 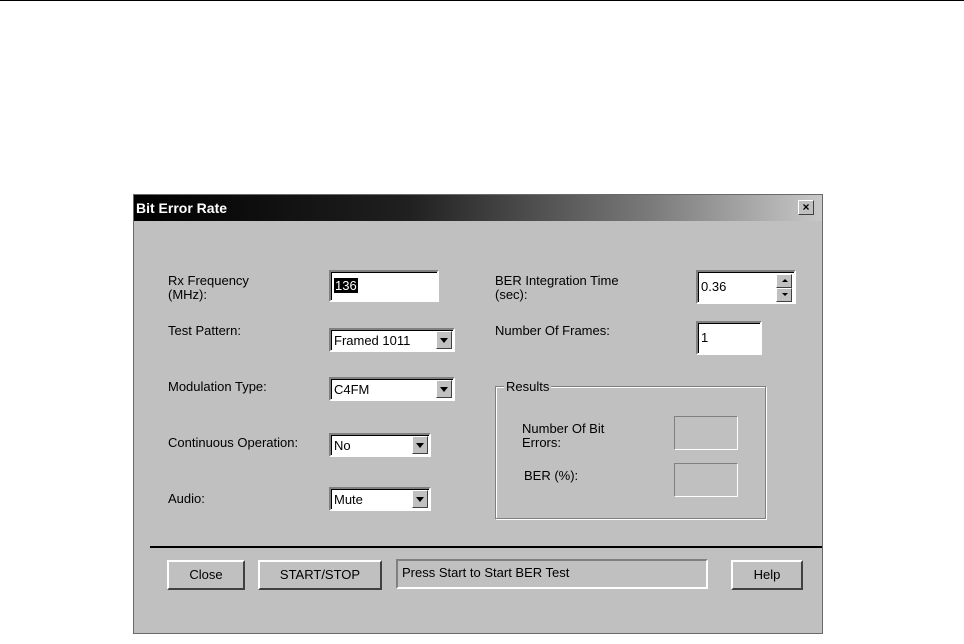 I want to click on bit-errors-label-line2: Errors:, so click(x=541, y=442).